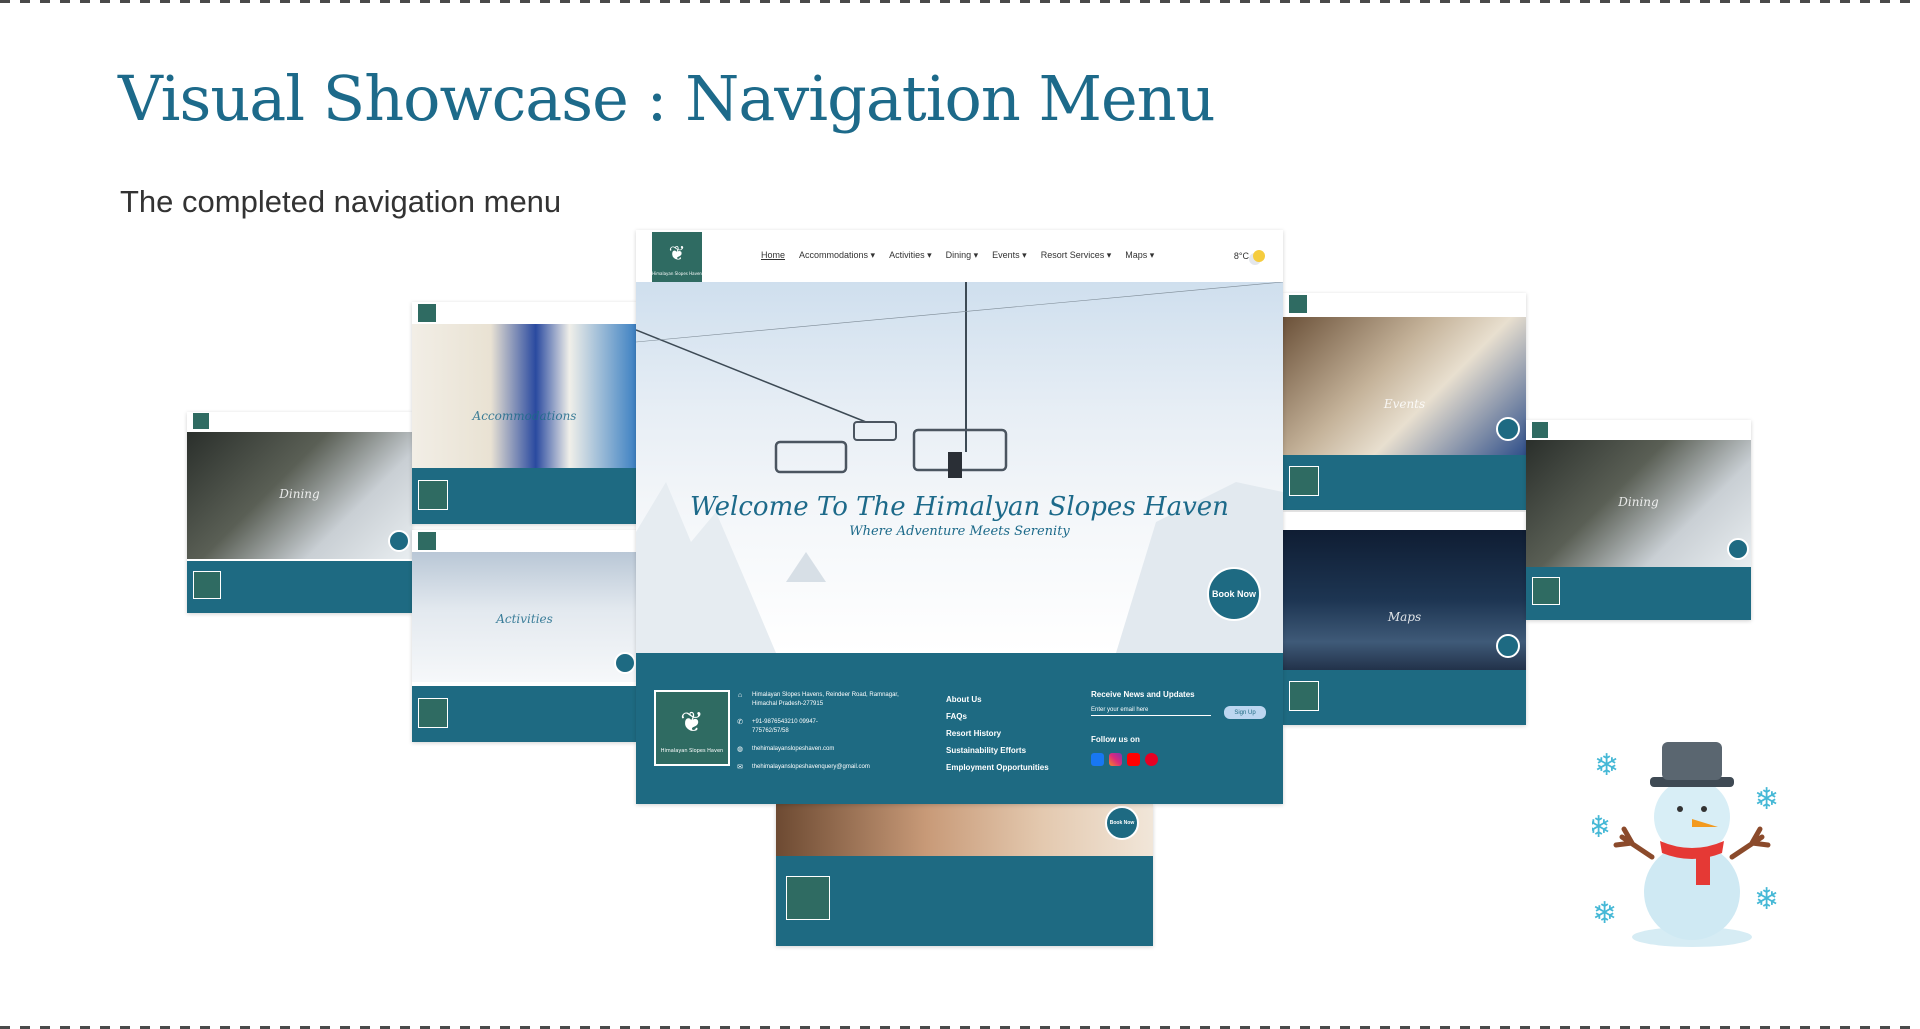 Image resolution: width=1920 pixels, height=1029 pixels. What do you see at coordinates (1097, 759) in the screenshot?
I see `facebook-icon` at bounding box center [1097, 759].